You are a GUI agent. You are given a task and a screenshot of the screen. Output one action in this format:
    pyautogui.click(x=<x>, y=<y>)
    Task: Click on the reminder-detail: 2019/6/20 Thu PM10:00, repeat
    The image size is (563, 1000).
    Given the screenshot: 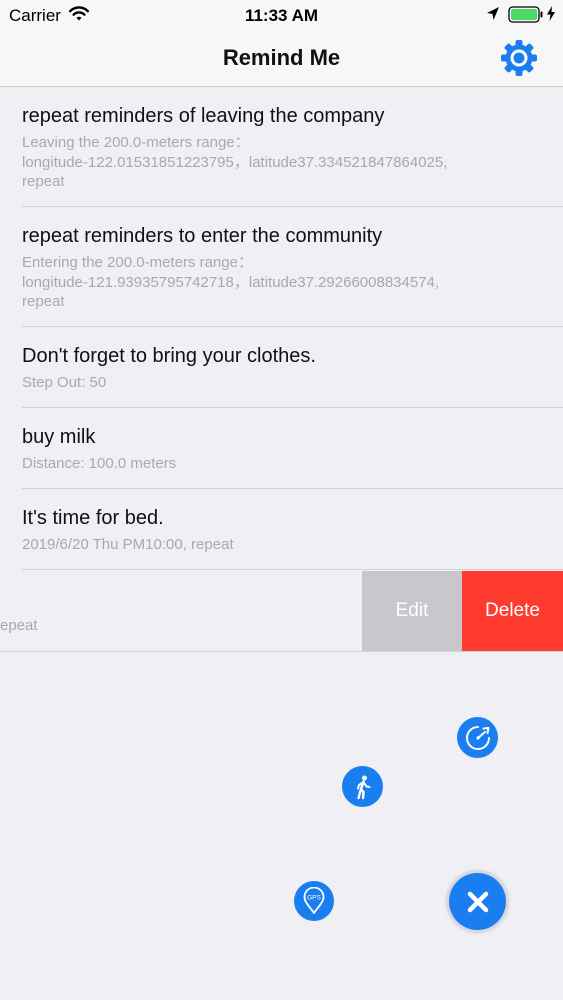 What is the action you would take?
    pyautogui.click(x=128, y=544)
    